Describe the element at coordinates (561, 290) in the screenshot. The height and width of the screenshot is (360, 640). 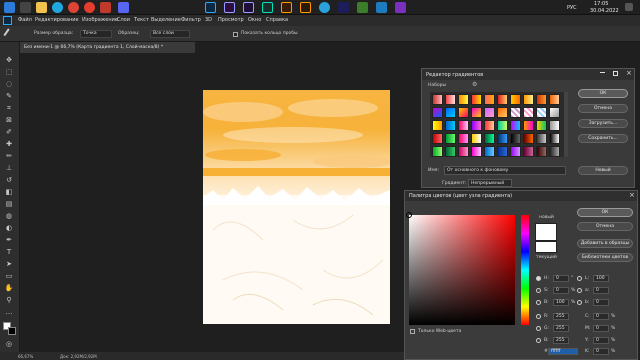
I see `saturation-field: 0` at that location.